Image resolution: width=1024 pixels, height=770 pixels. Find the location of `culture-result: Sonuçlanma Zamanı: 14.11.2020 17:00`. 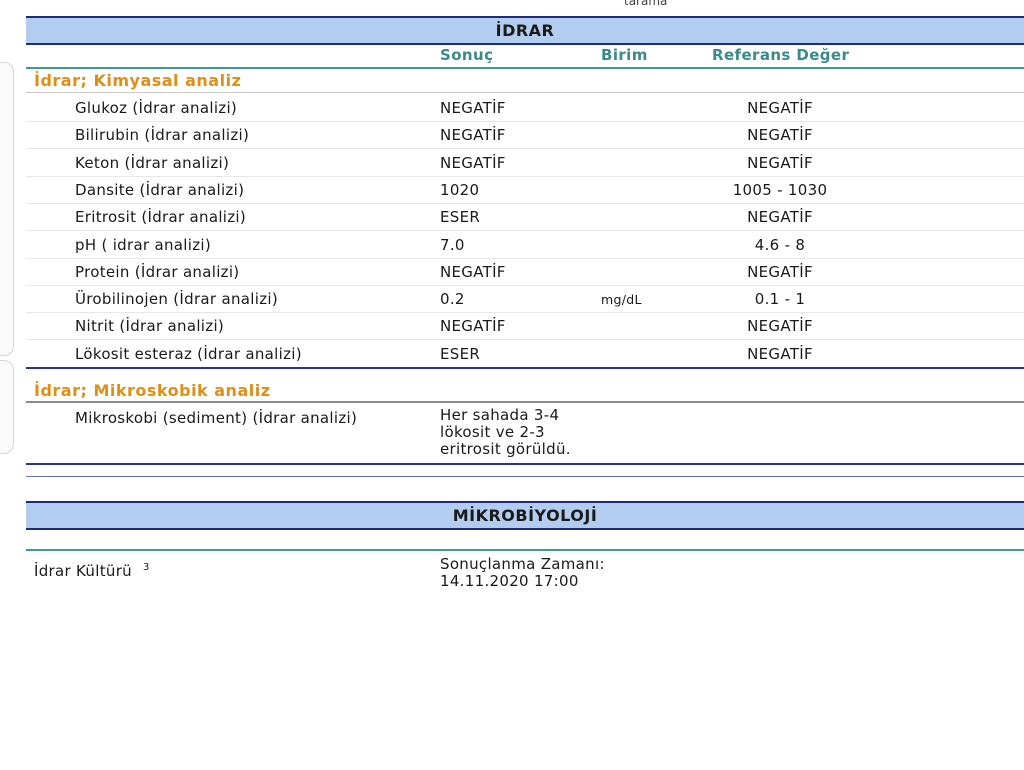

culture-result: Sonuçlanma Zamanı: 14.11.2020 17:00 is located at coordinates (522, 573).